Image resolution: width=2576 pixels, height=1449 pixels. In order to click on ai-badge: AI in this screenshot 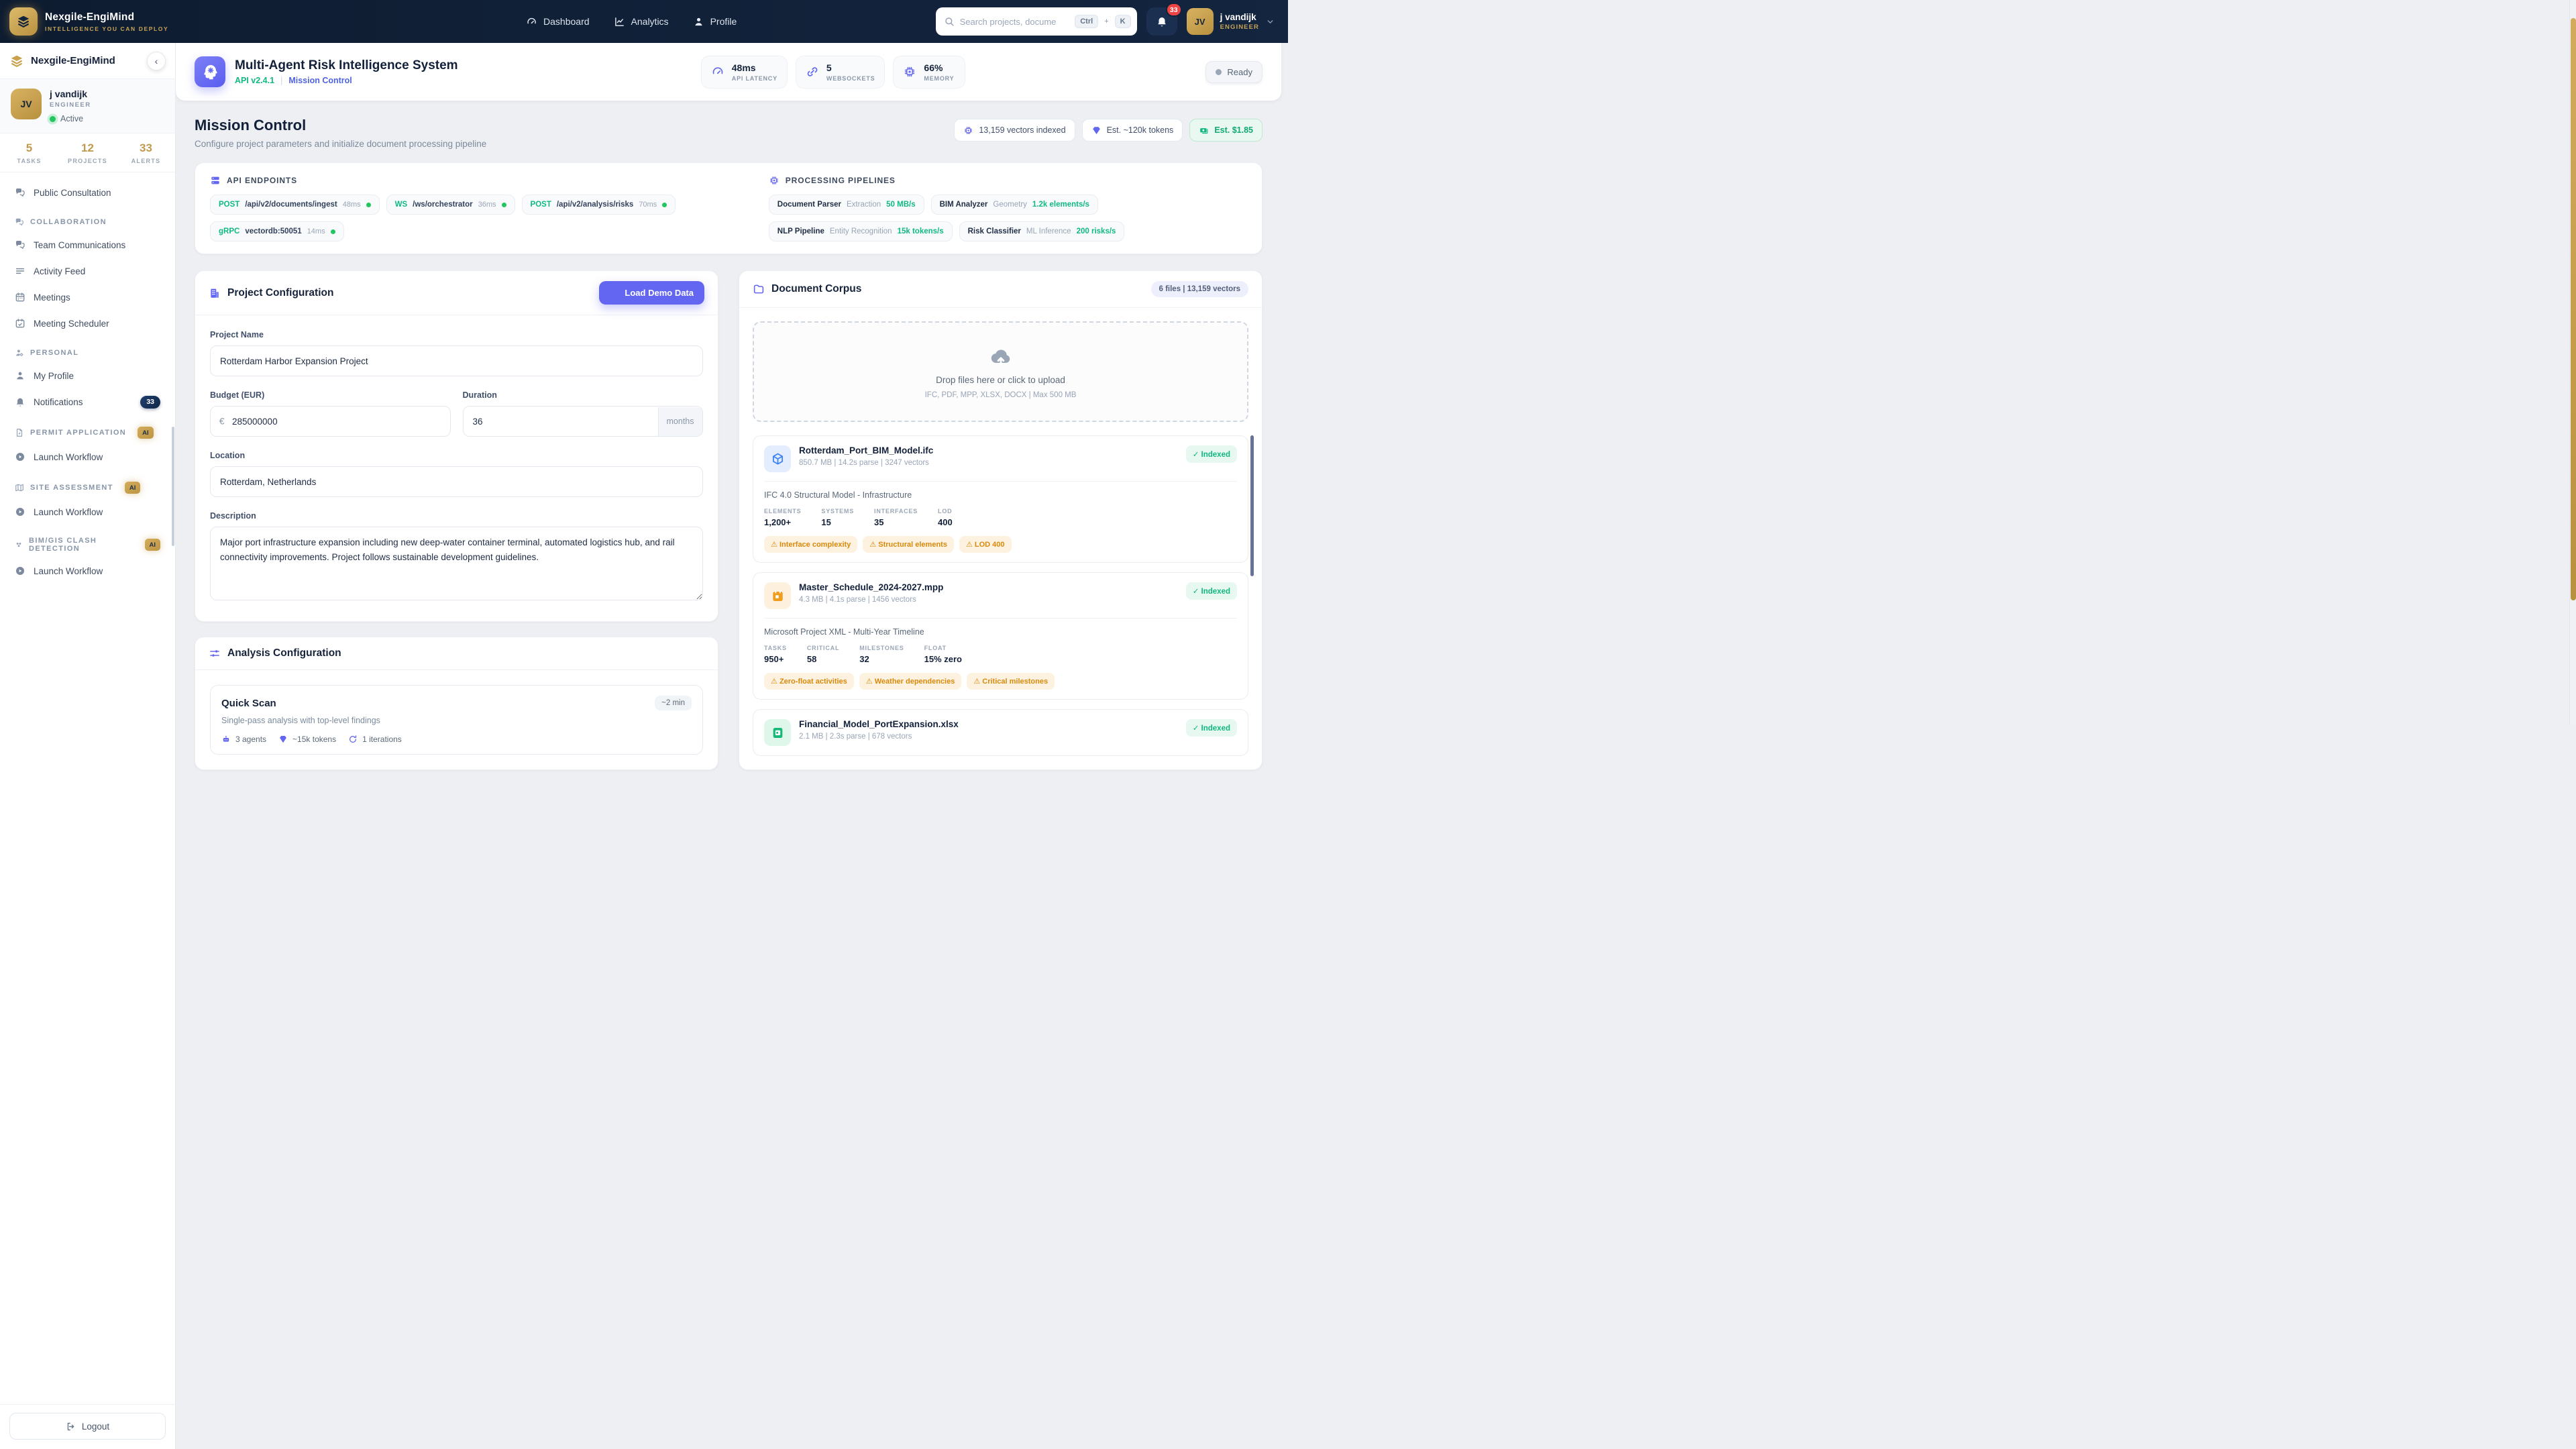, I will do `click(152, 545)`.